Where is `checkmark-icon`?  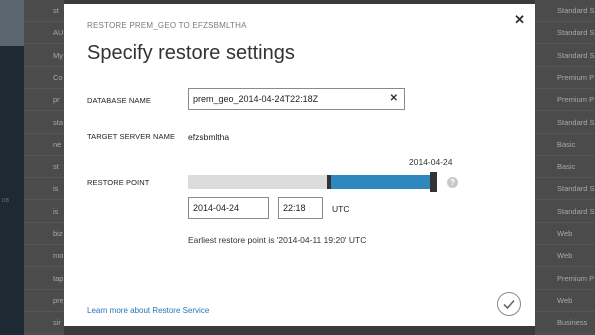 checkmark-icon is located at coordinates (509, 304).